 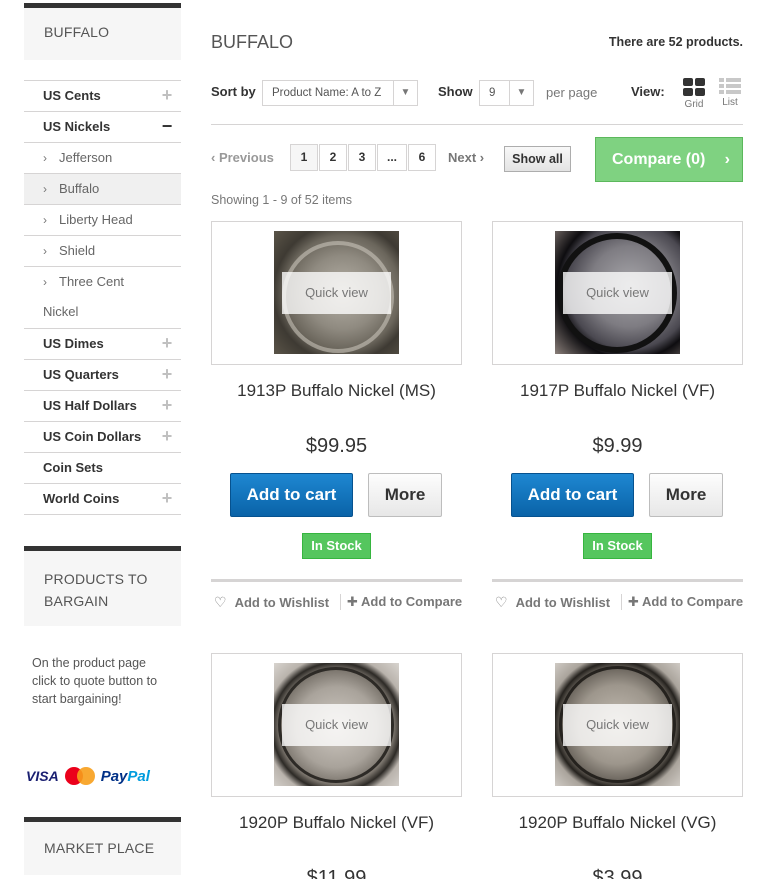 I want to click on product-price: $11.99, so click(x=336, y=873).